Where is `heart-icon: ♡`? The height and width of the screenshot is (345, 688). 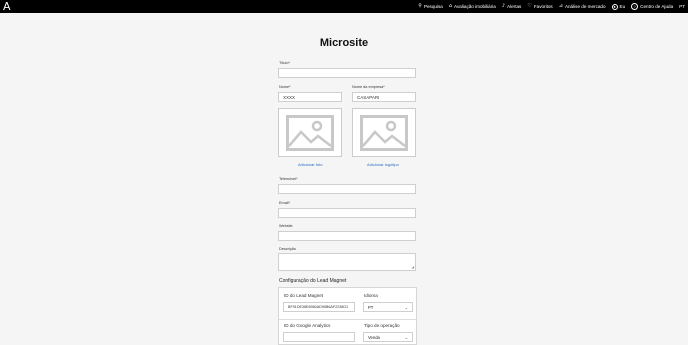
heart-icon: ♡ is located at coordinates (529, 6).